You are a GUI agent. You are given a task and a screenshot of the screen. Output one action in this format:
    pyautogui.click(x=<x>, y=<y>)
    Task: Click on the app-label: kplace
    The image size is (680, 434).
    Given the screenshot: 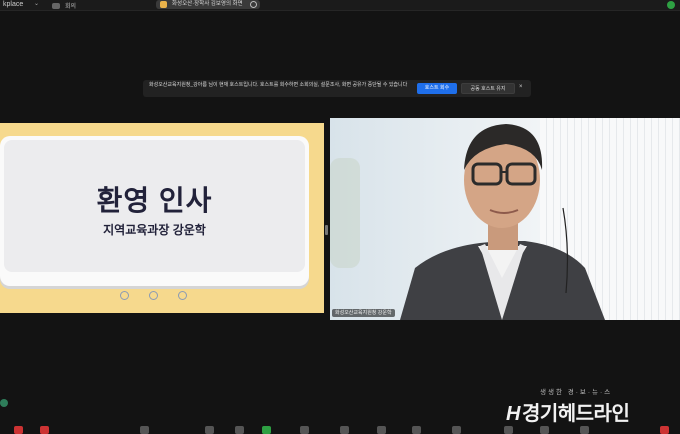 What is the action you would take?
    pyautogui.click(x=13, y=4)
    